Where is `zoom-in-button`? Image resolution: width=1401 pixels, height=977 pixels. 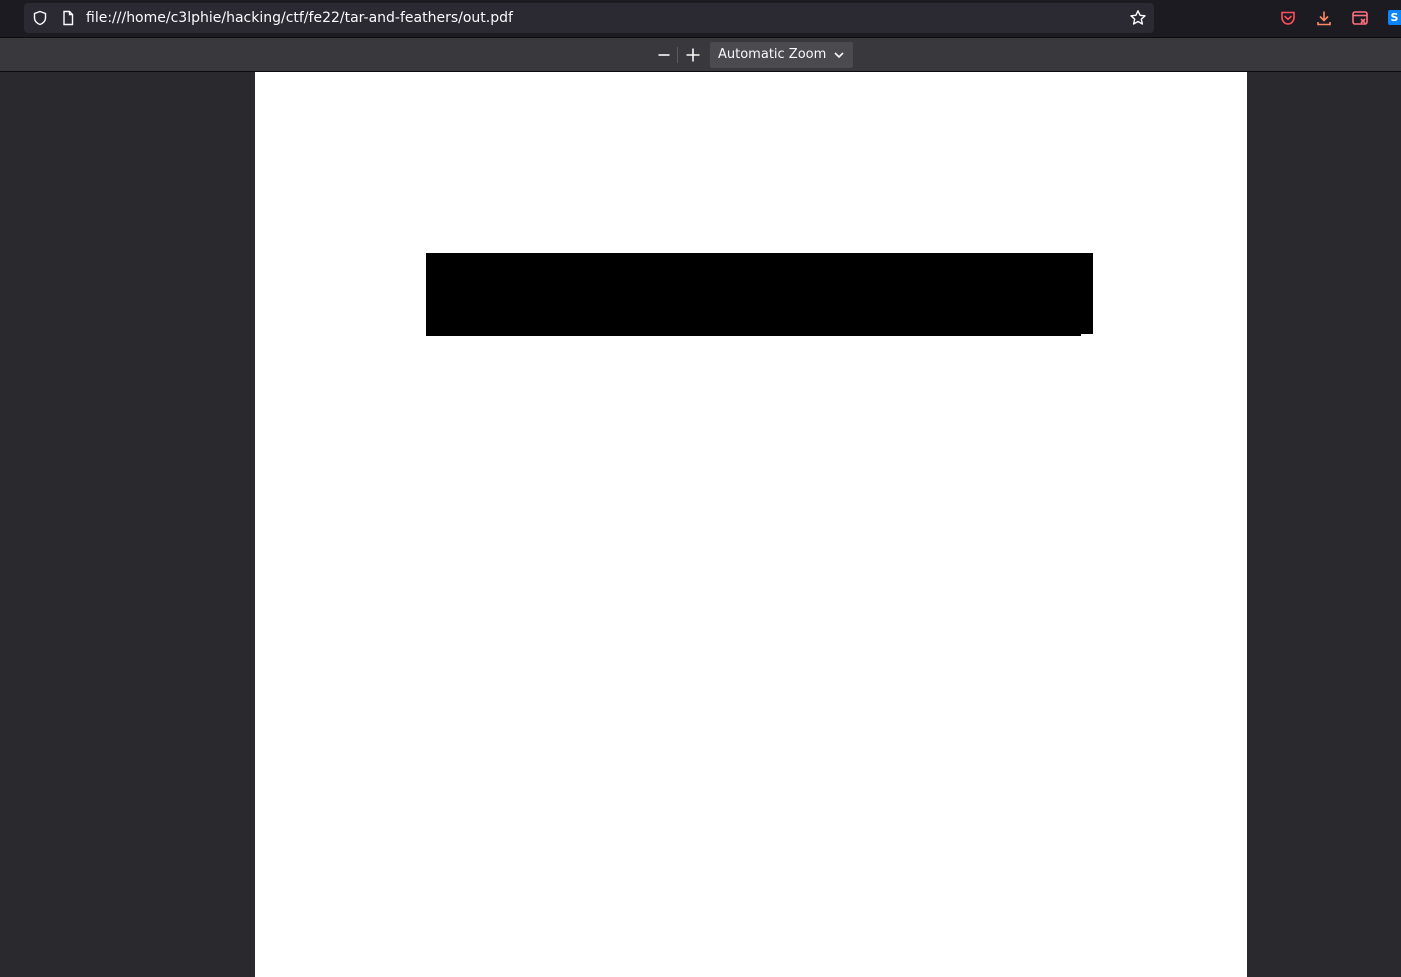
zoom-in-button is located at coordinates (693, 55).